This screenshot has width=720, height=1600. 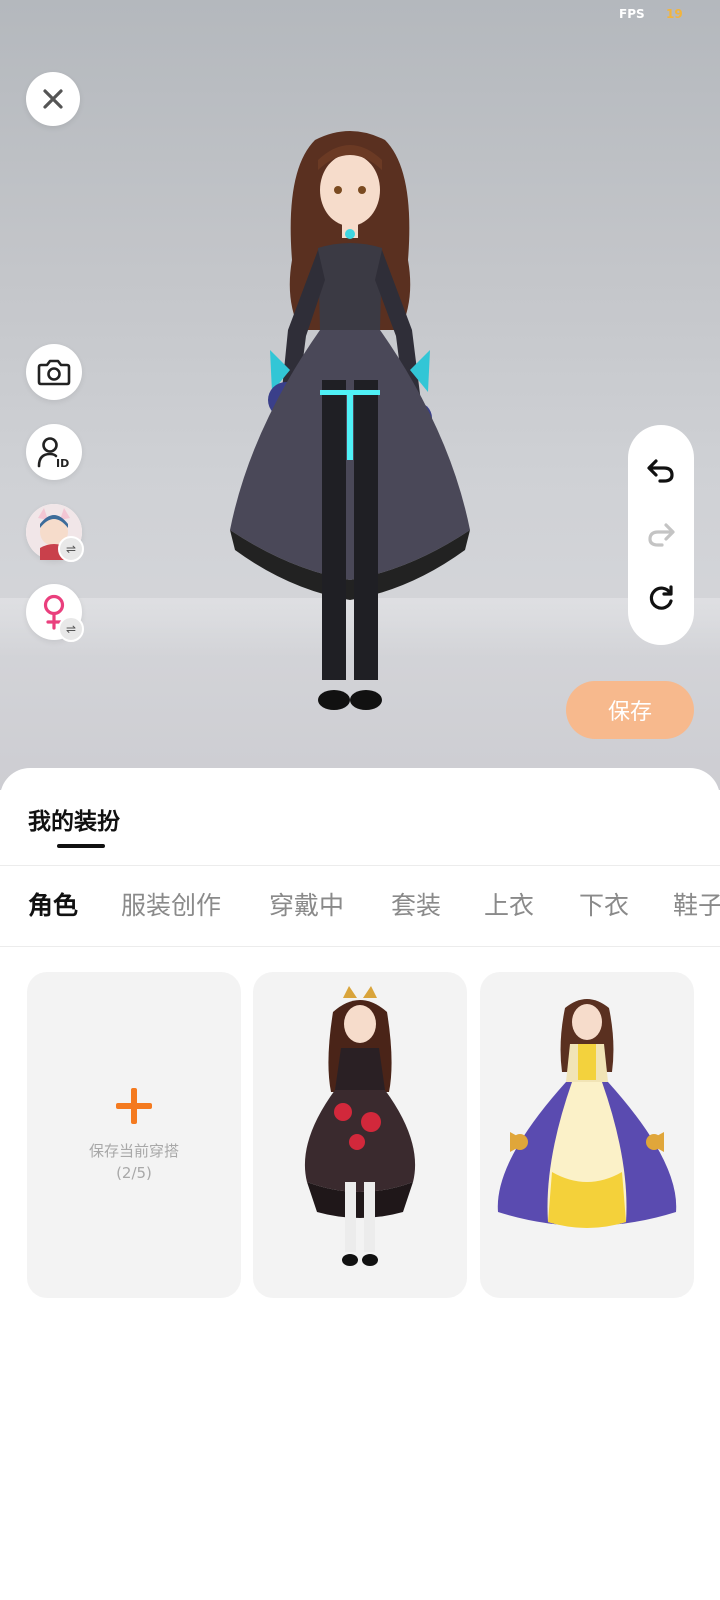 I want to click on plus-icon, so click(x=134, y=1106).